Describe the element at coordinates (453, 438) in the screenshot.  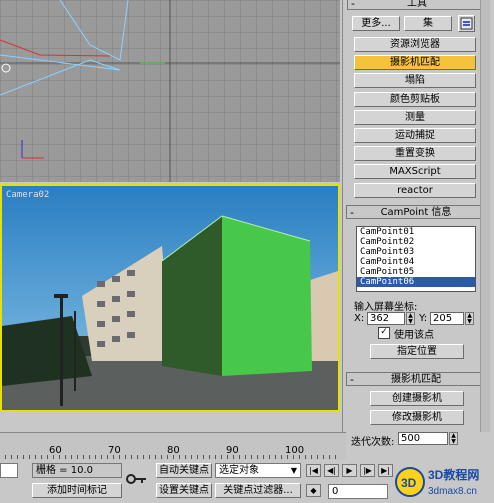
I see `iterations-spinner: ▲ ▼` at that location.